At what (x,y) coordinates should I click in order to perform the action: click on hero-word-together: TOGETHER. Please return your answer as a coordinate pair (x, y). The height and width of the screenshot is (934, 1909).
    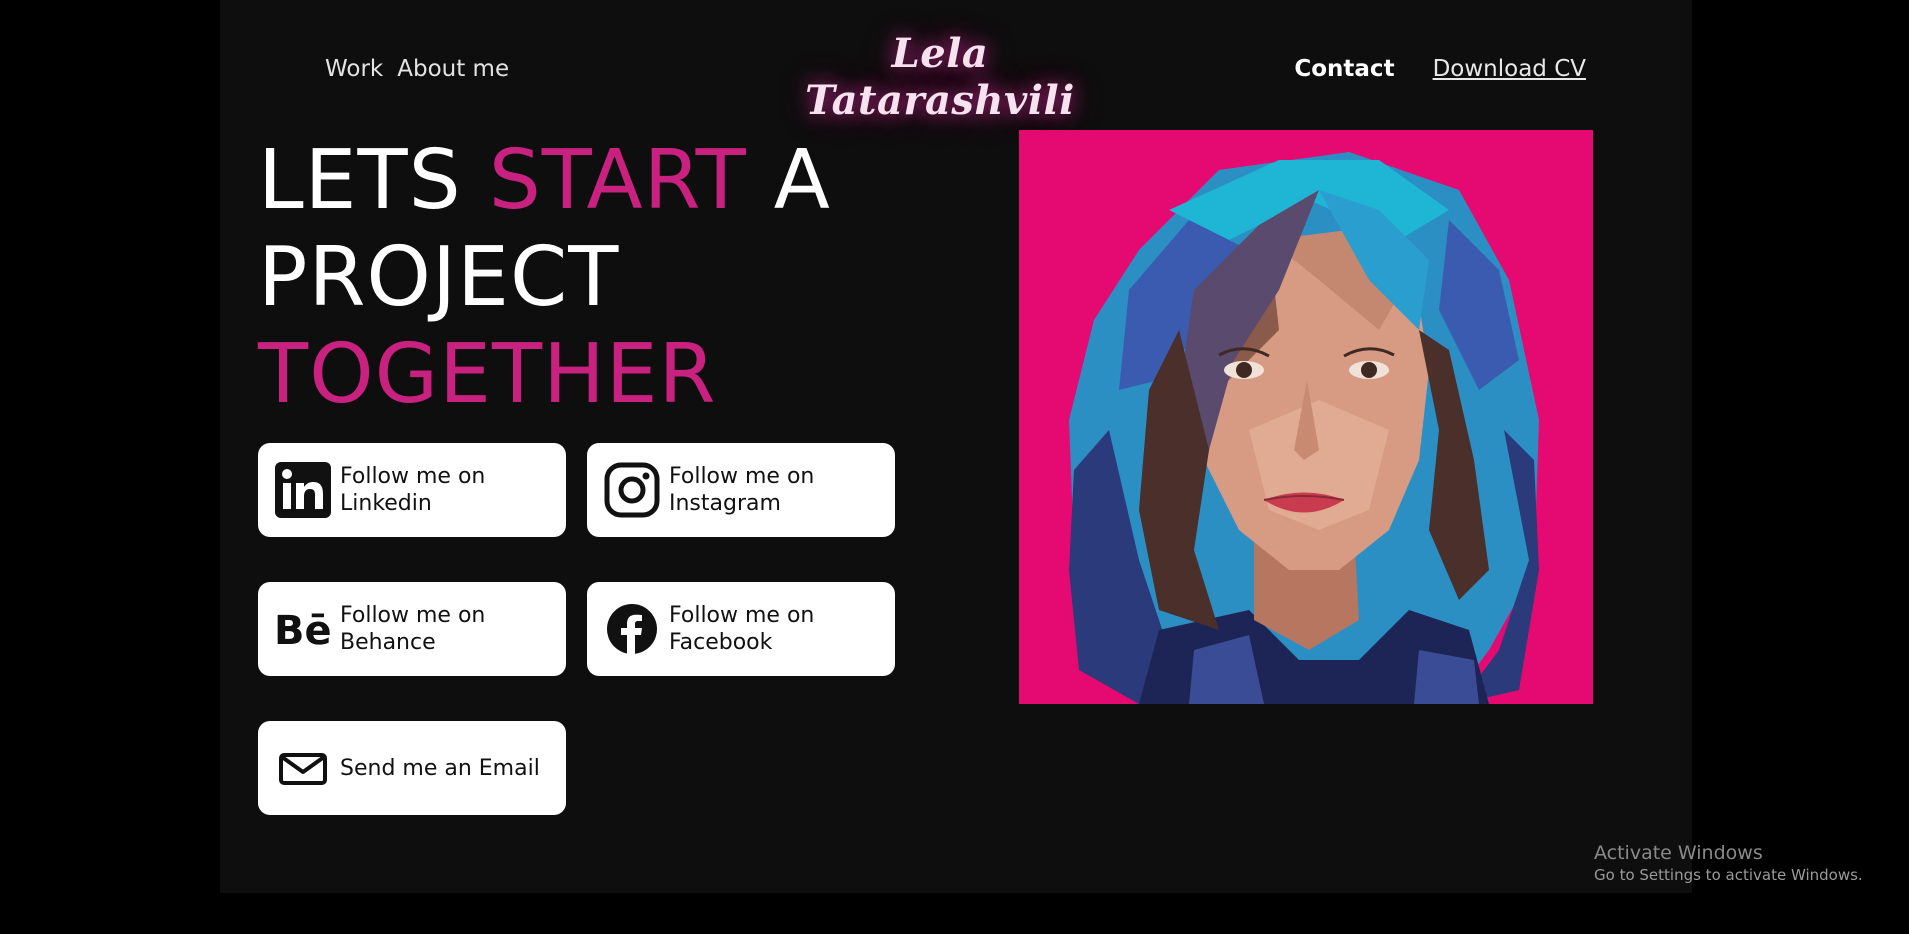
    Looking at the image, I should click on (487, 374).